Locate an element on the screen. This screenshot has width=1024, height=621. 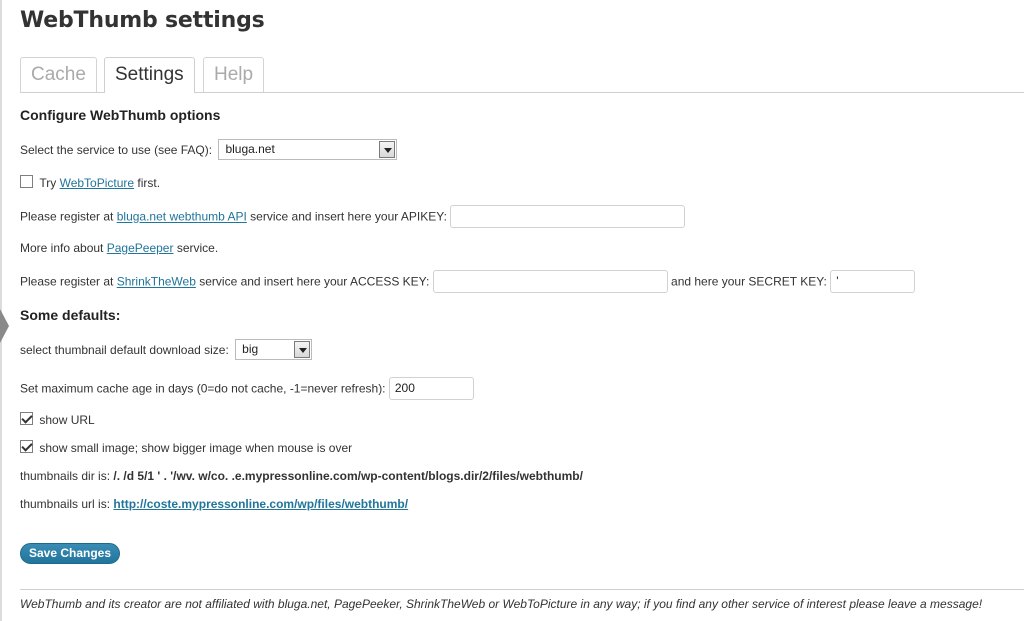
apikey-input is located at coordinates (568, 216).